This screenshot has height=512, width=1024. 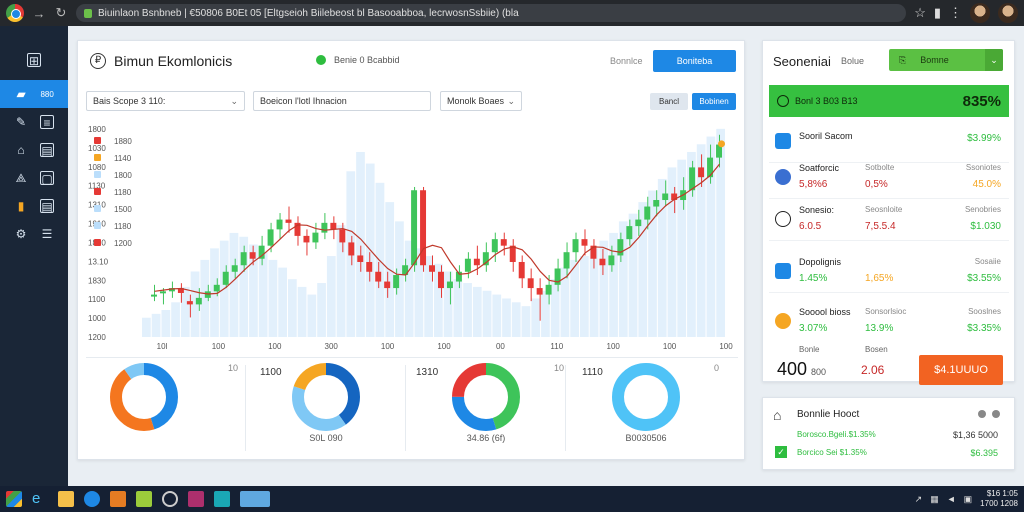 I want to click on volume-icon: ◄, so click(x=951, y=499).